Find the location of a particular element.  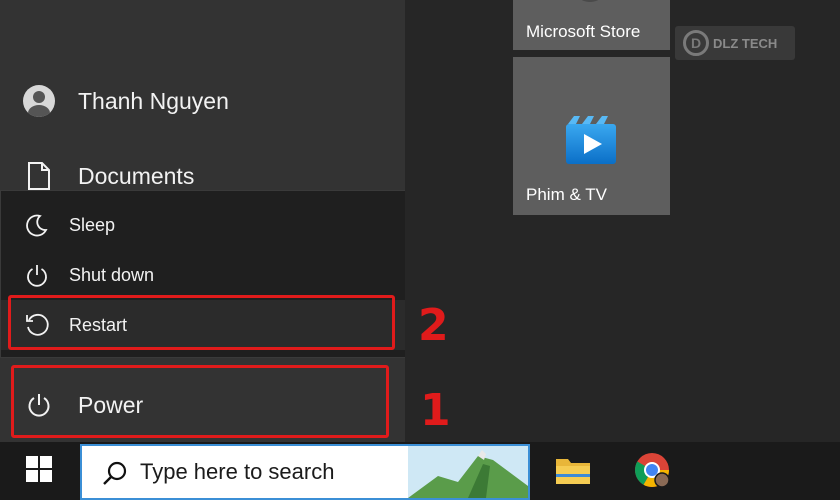

power-icon is located at coordinates (37, 275).